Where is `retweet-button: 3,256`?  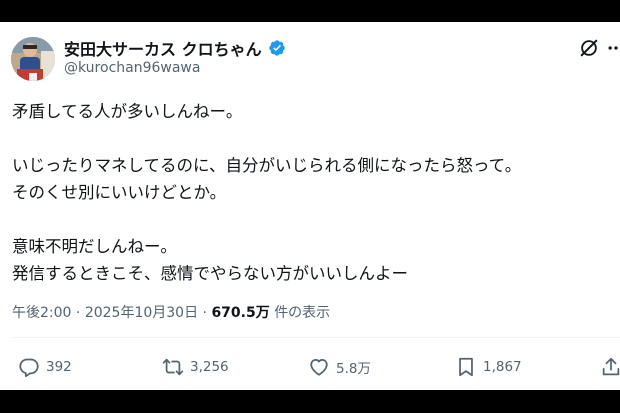
retweet-button: 3,256 is located at coordinates (195, 367).